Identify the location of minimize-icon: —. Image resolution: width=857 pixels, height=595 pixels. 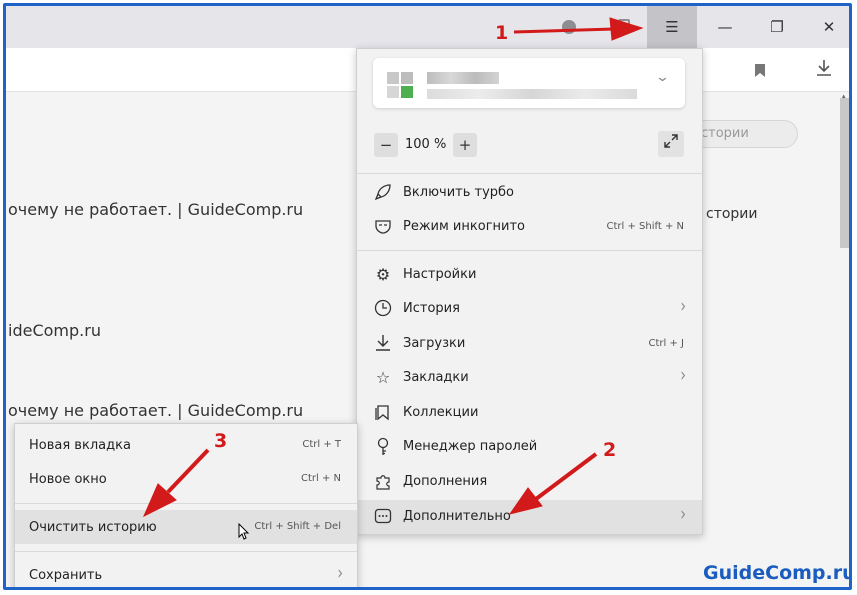
(725, 27).